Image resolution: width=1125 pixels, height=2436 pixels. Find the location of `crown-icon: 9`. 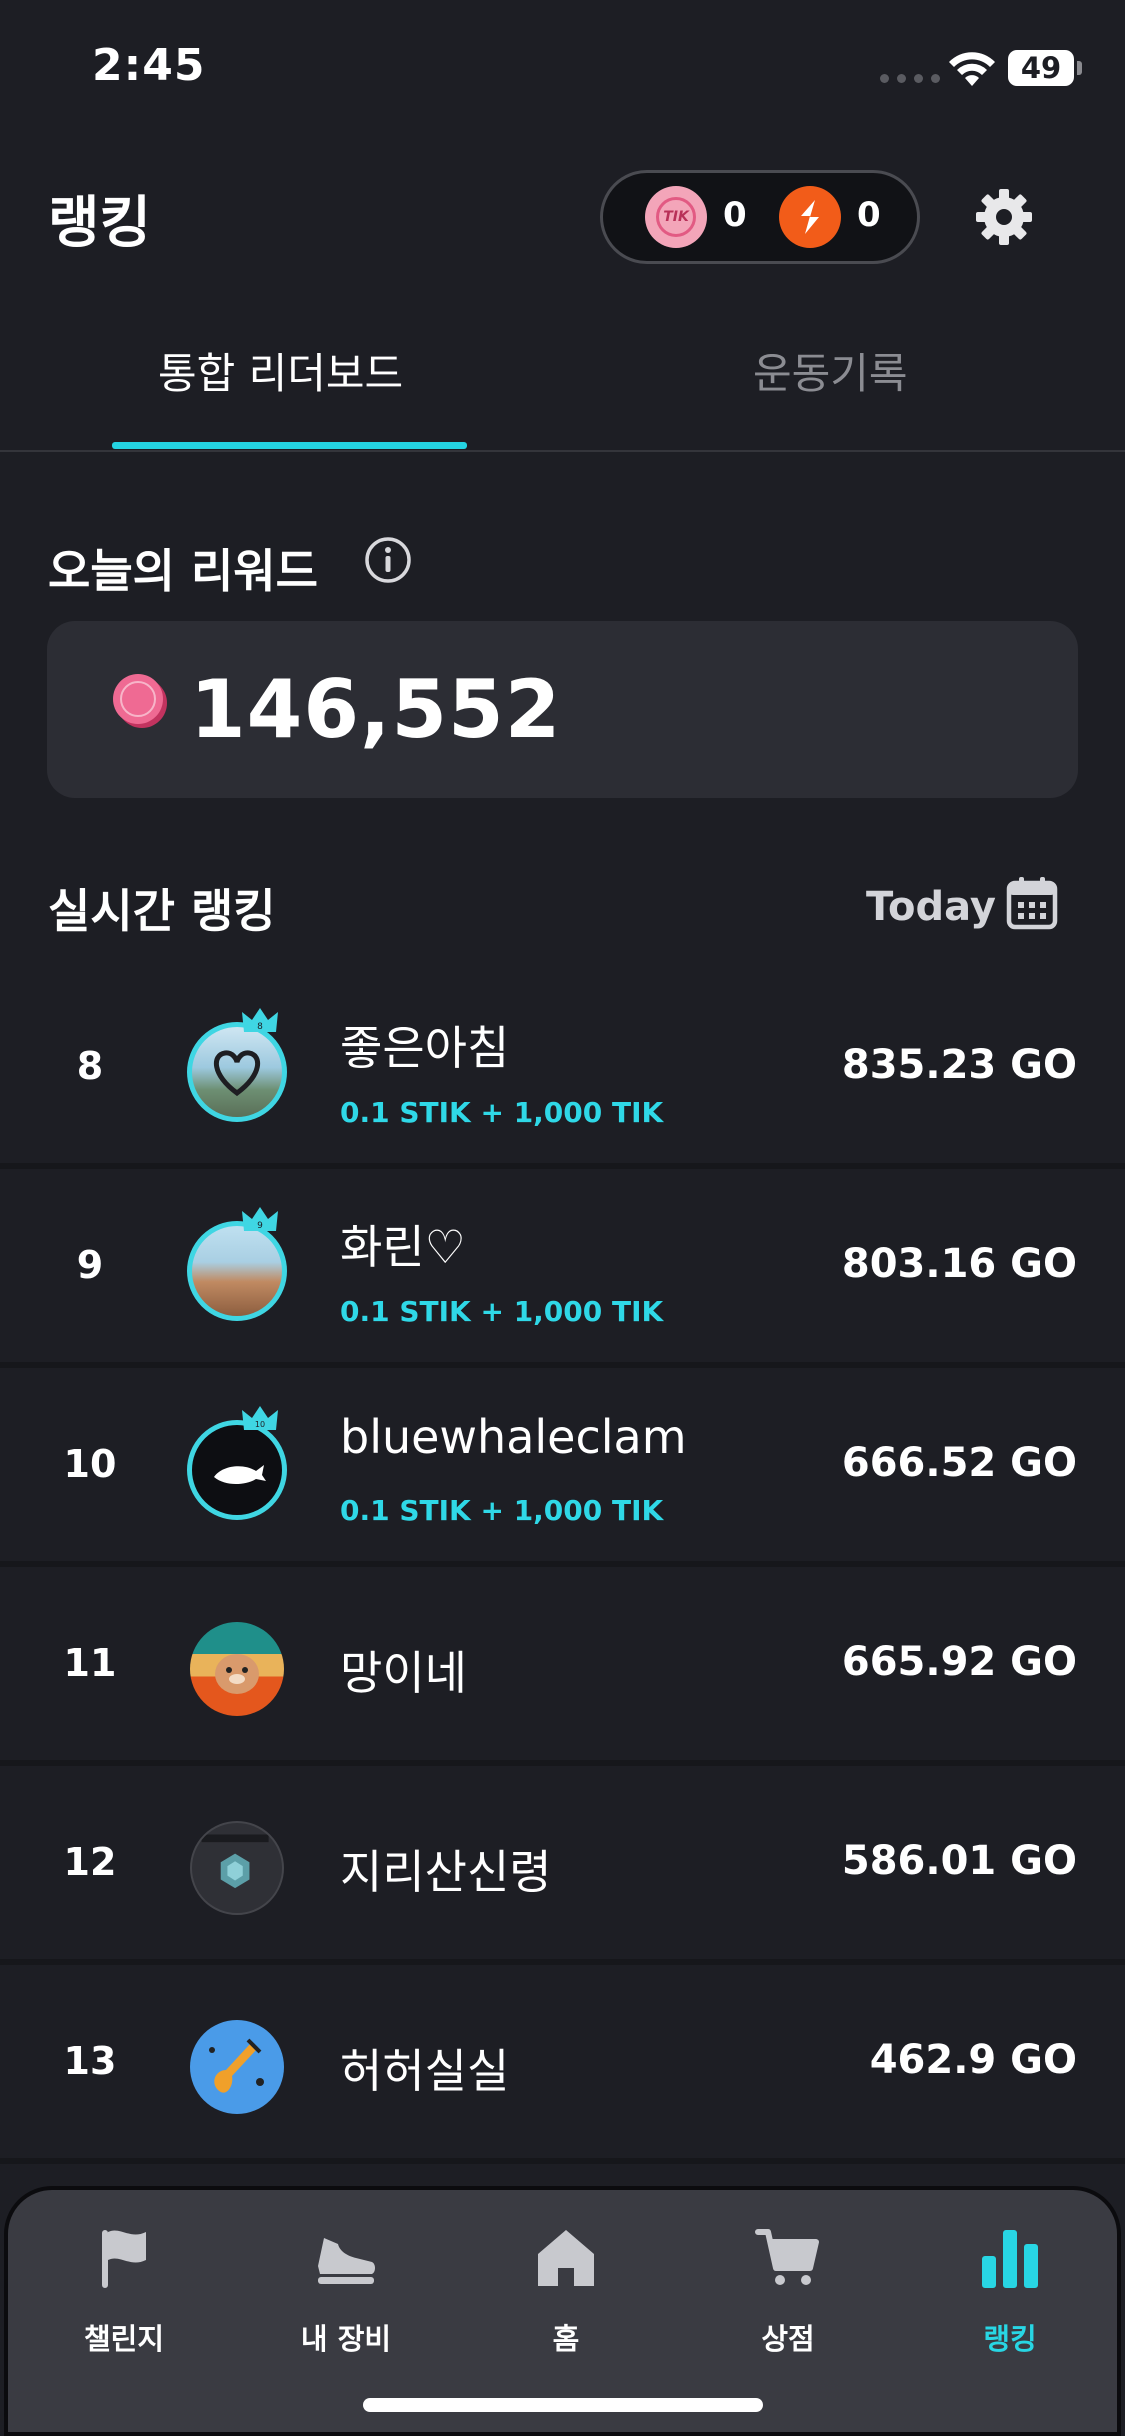

crown-icon: 9 is located at coordinates (260, 1219).